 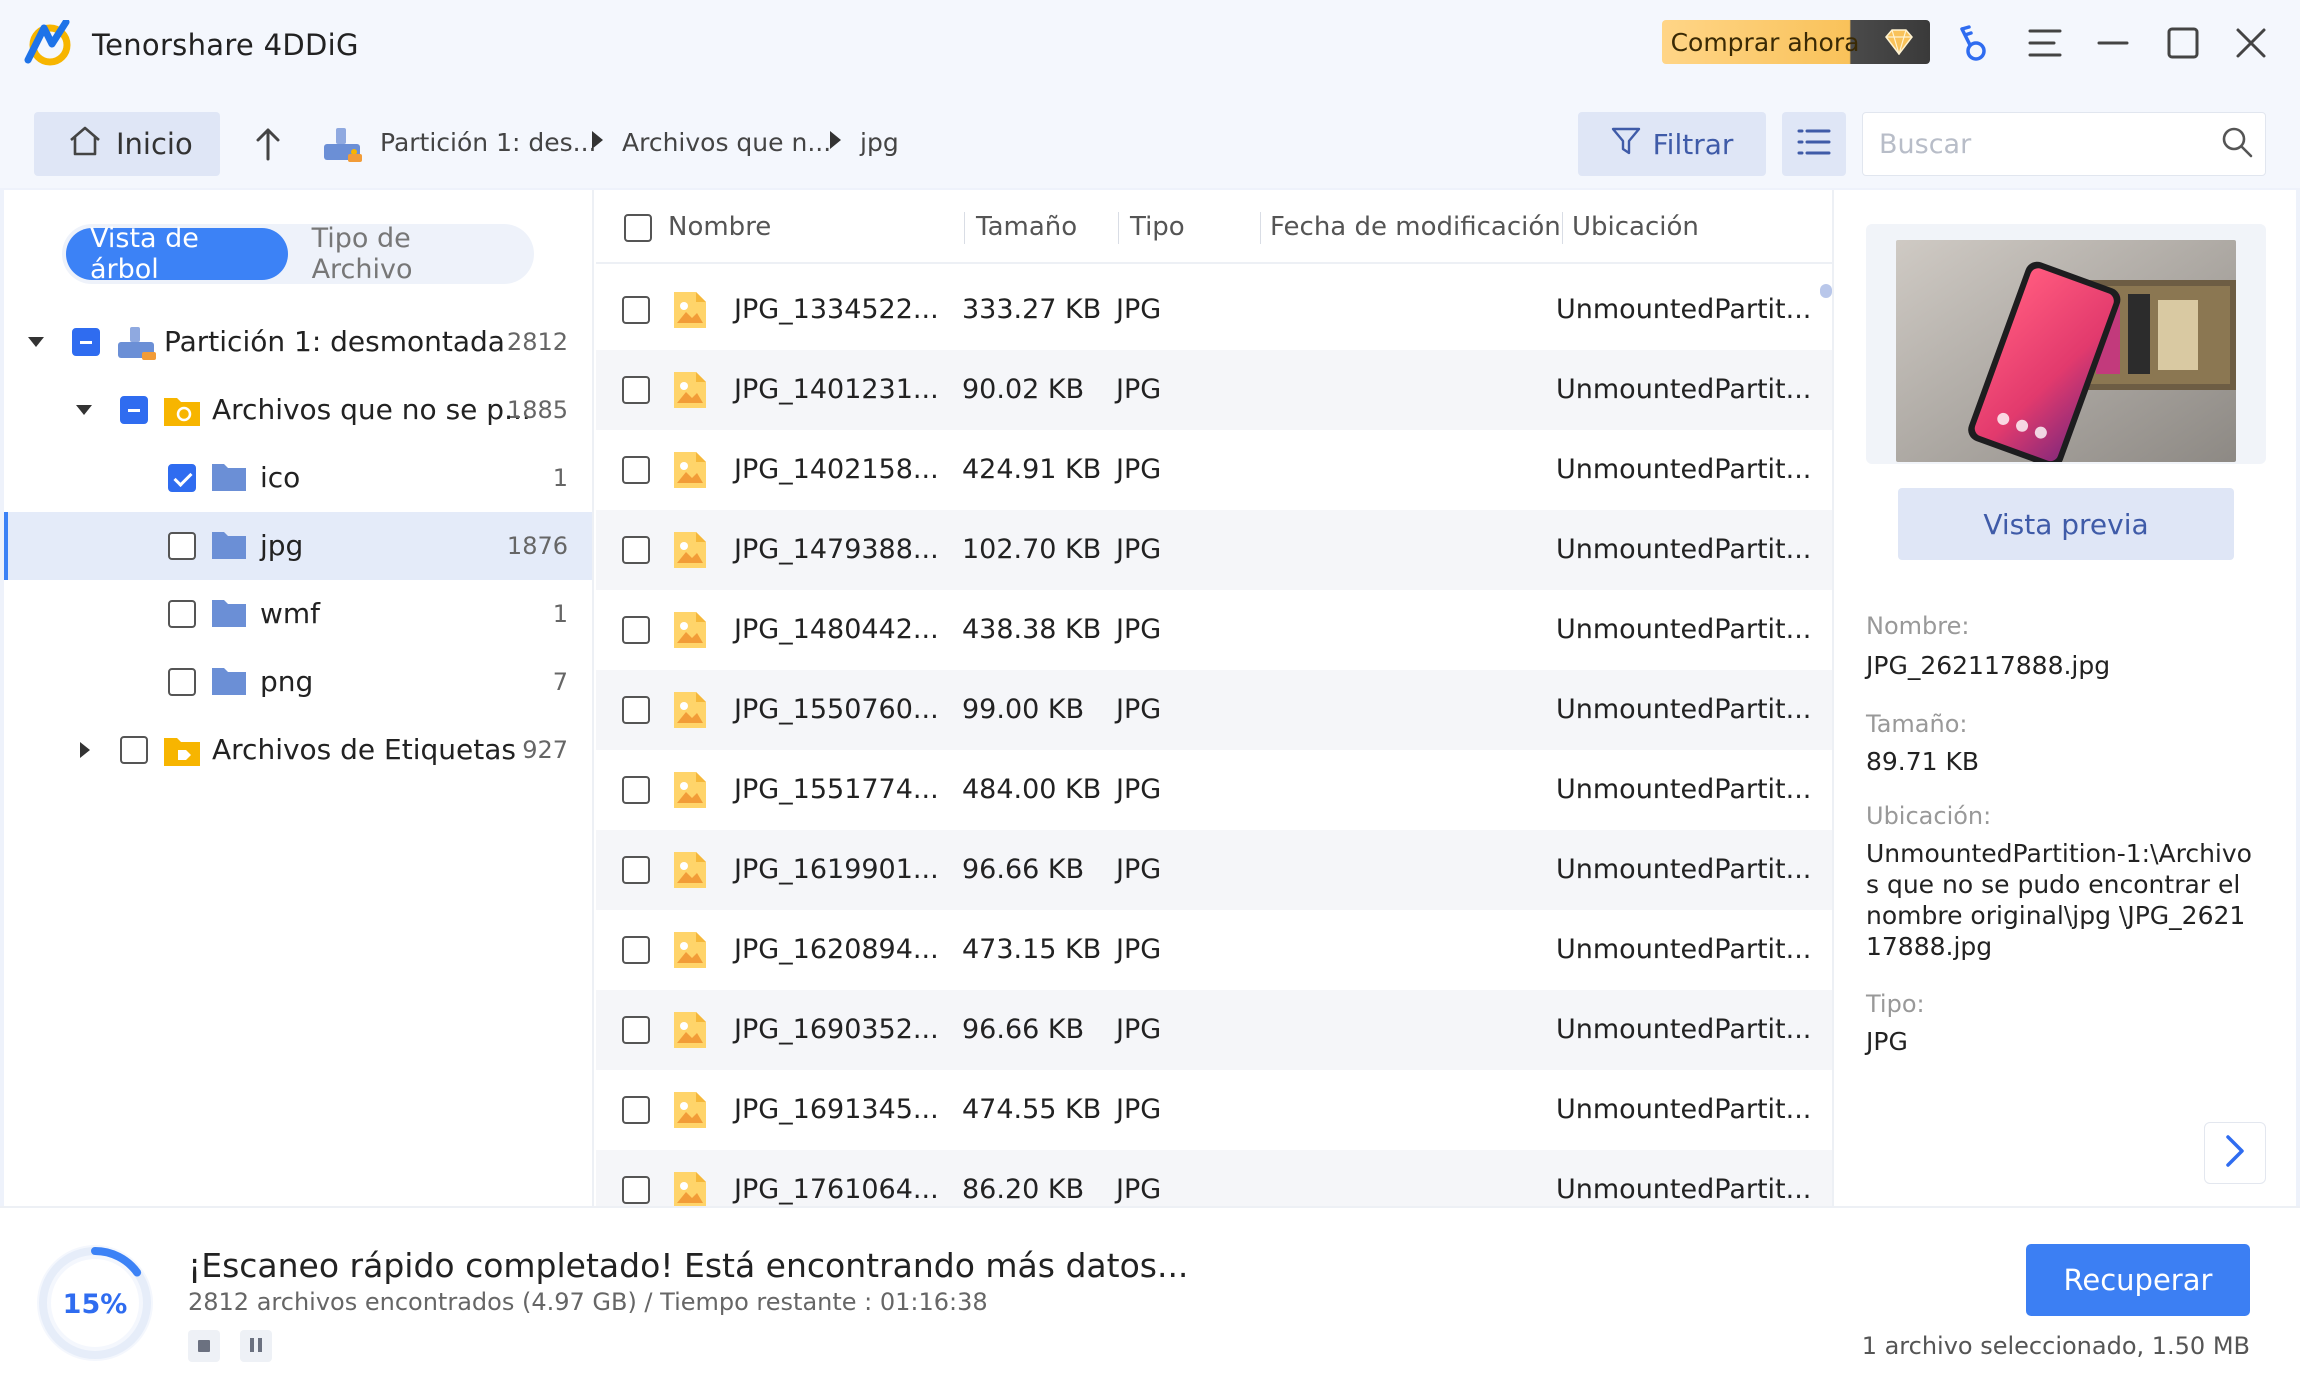 What do you see at coordinates (204, 1346) in the screenshot?
I see `stop-button` at bounding box center [204, 1346].